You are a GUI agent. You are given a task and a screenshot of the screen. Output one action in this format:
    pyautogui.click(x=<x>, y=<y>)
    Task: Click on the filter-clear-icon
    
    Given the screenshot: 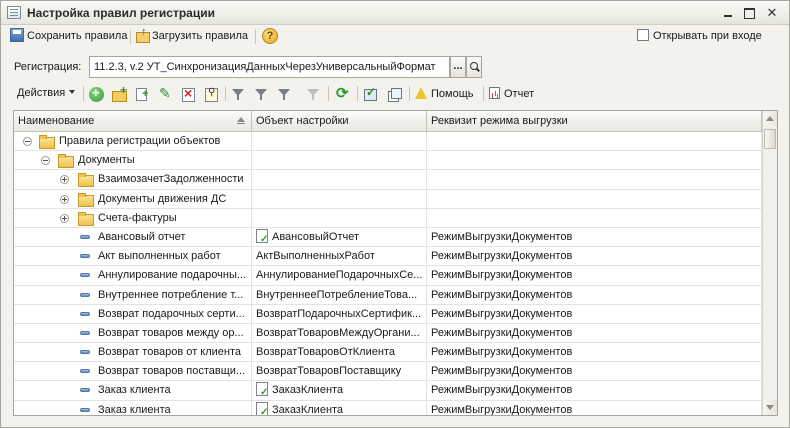 What is the action you would take?
    pyautogui.click(x=313, y=94)
    